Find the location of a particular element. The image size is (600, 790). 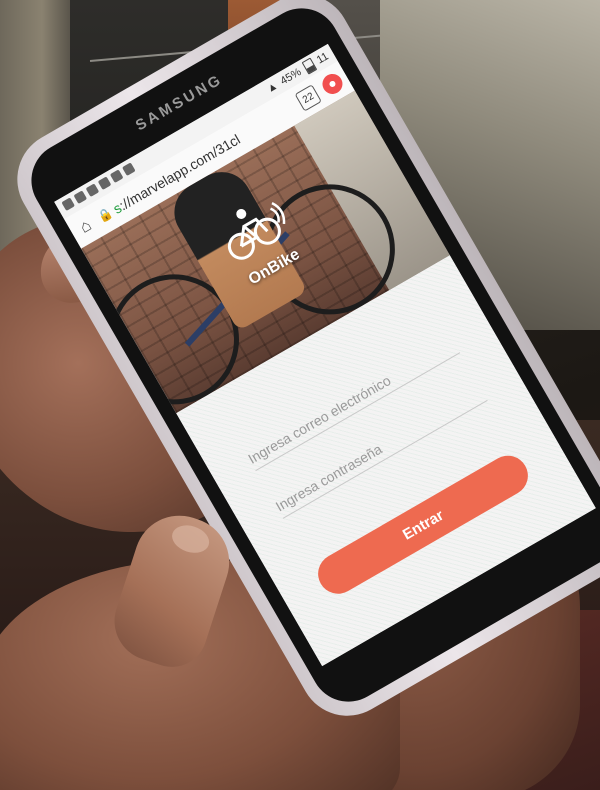

menu-icon is located at coordinates (332, 84).